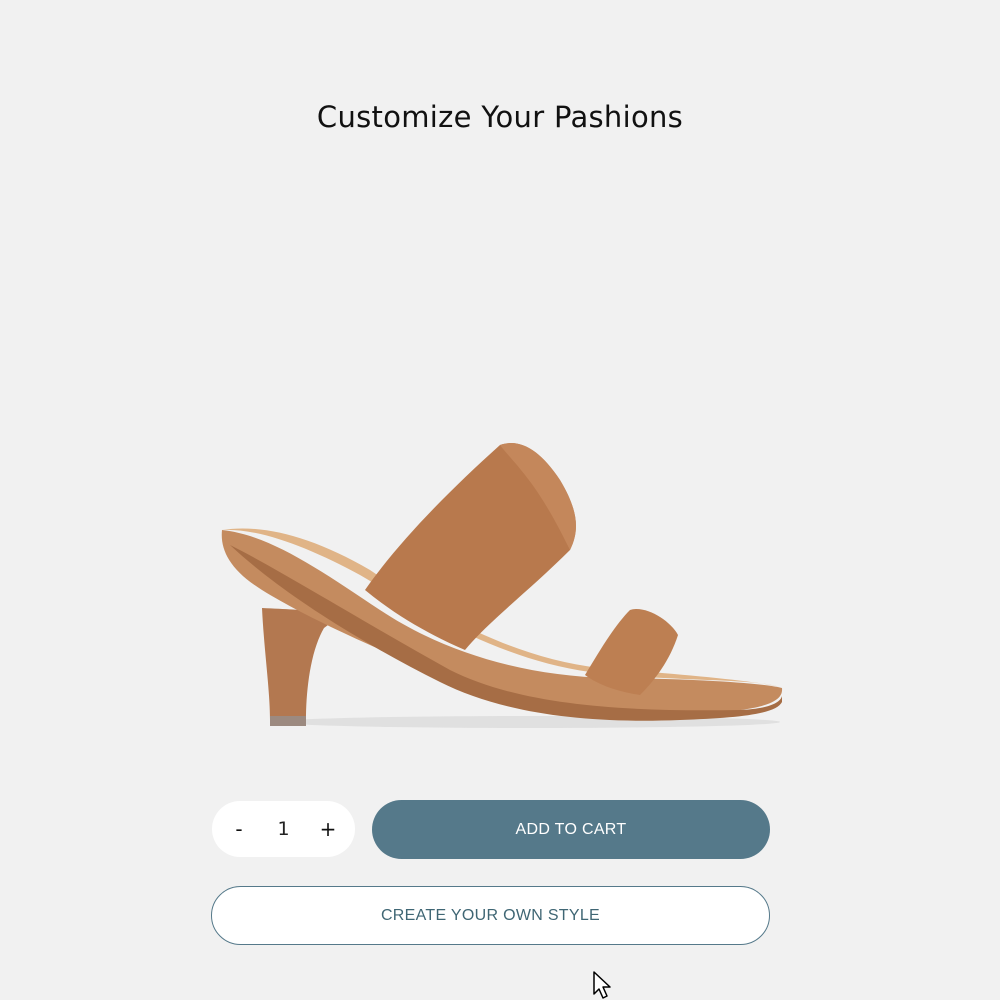 Image resolution: width=1000 pixels, height=1000 pixels. Describe the element at coordinates (571, 829) in the screenshot. I see `add-to-cart-button: ADD TO CART` at that location.